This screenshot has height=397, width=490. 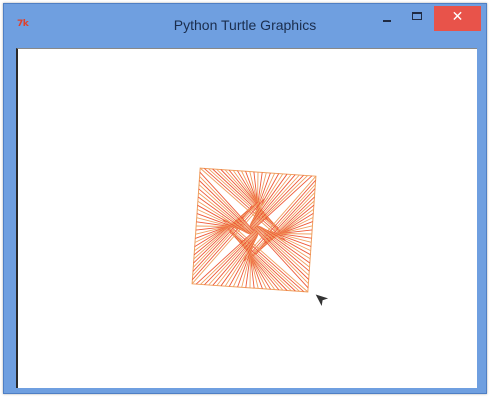 I want to click on spiral-pattern, so click(x=254, y=230).